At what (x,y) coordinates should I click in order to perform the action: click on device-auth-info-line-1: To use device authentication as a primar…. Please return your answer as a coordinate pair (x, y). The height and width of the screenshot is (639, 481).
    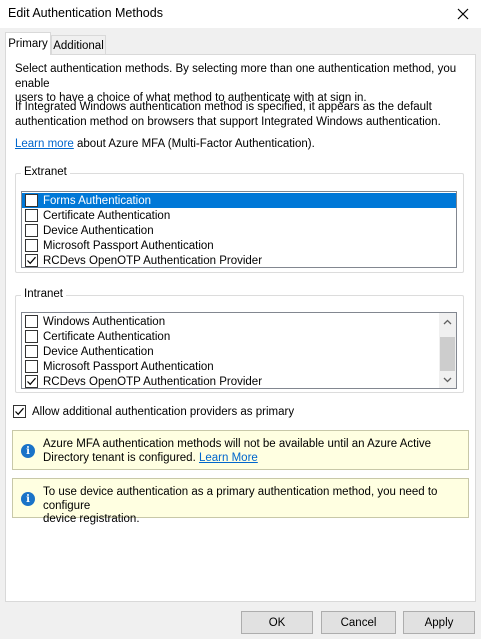
    Looking at the image, I should click on (240, 499).